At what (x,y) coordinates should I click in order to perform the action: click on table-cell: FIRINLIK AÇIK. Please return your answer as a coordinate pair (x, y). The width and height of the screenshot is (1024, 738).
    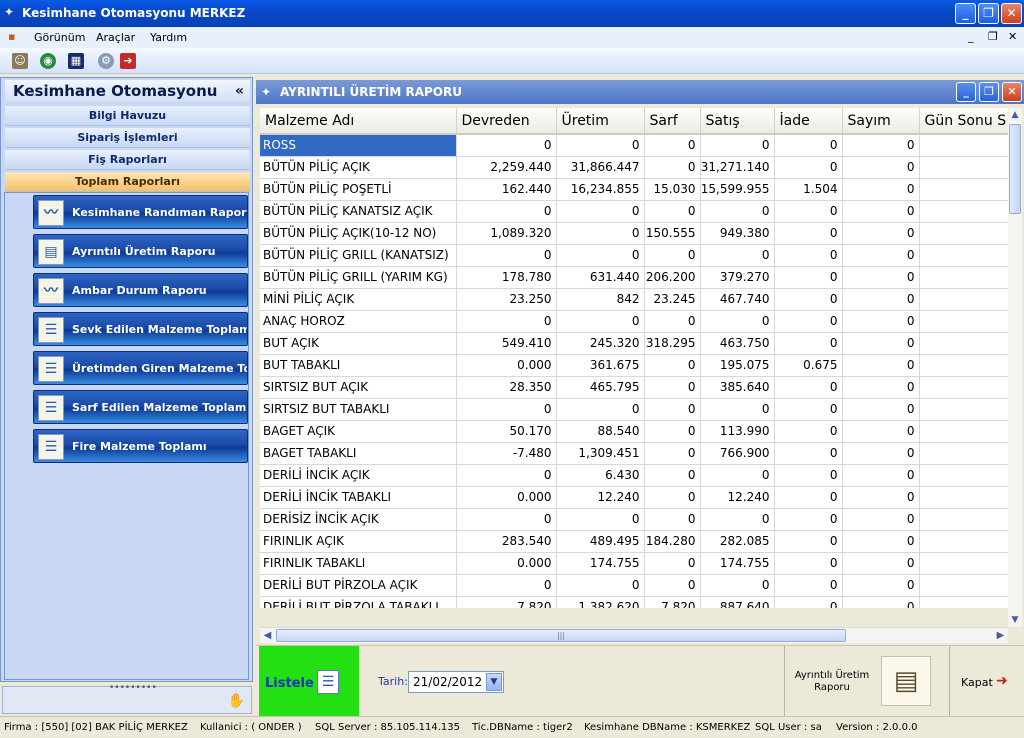
    Looking at the image, I should click on (358, 541).